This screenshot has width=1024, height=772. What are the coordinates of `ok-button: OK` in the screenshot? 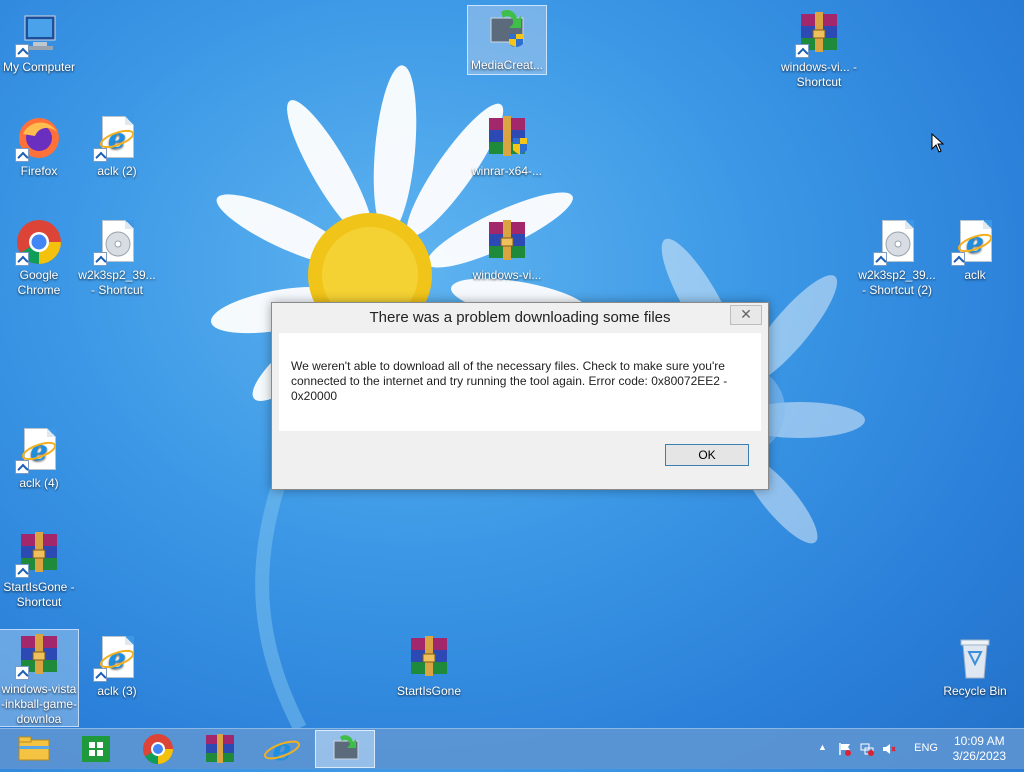 It's located at (707, 455).